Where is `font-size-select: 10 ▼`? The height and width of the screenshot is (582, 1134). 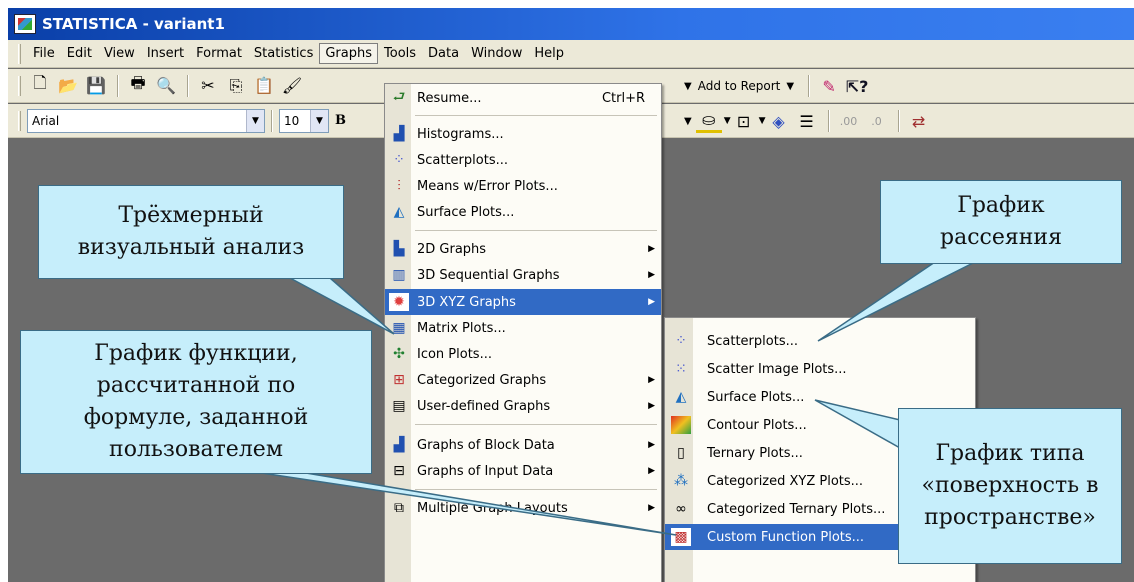 font-size-select: 10 ▼ is located at coordinates (304, 120).